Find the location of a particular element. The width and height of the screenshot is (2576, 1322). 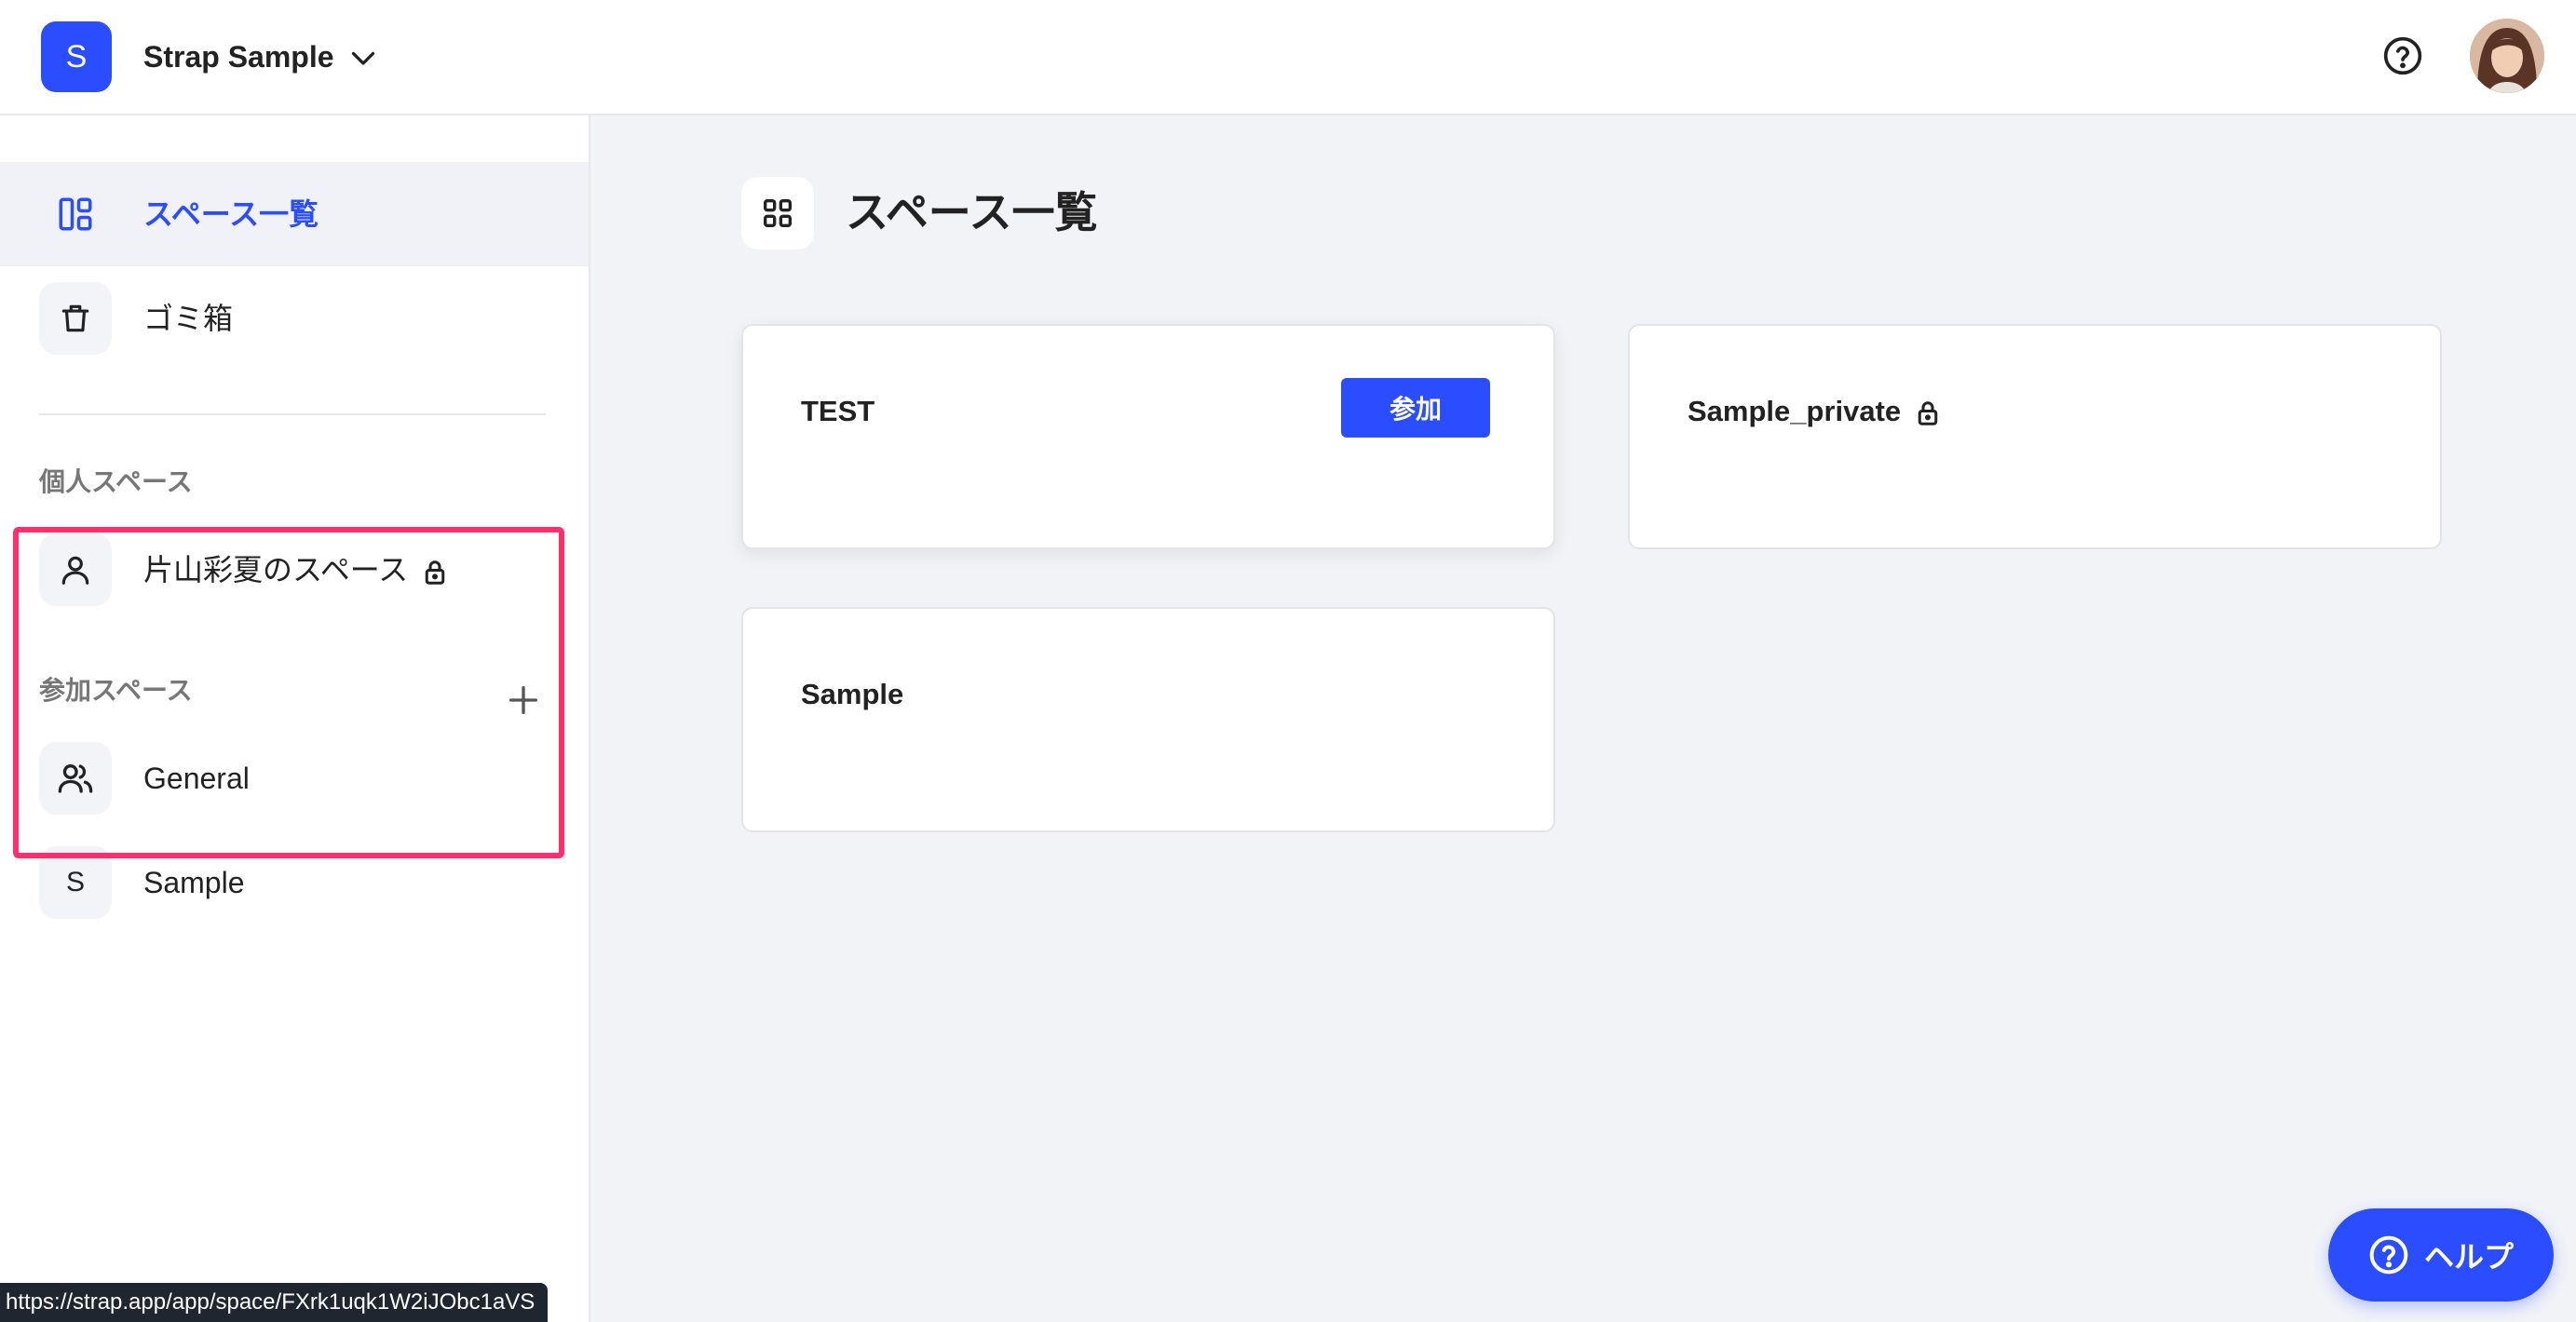

space-card-title: Sample is located at coordinates (852, 694).